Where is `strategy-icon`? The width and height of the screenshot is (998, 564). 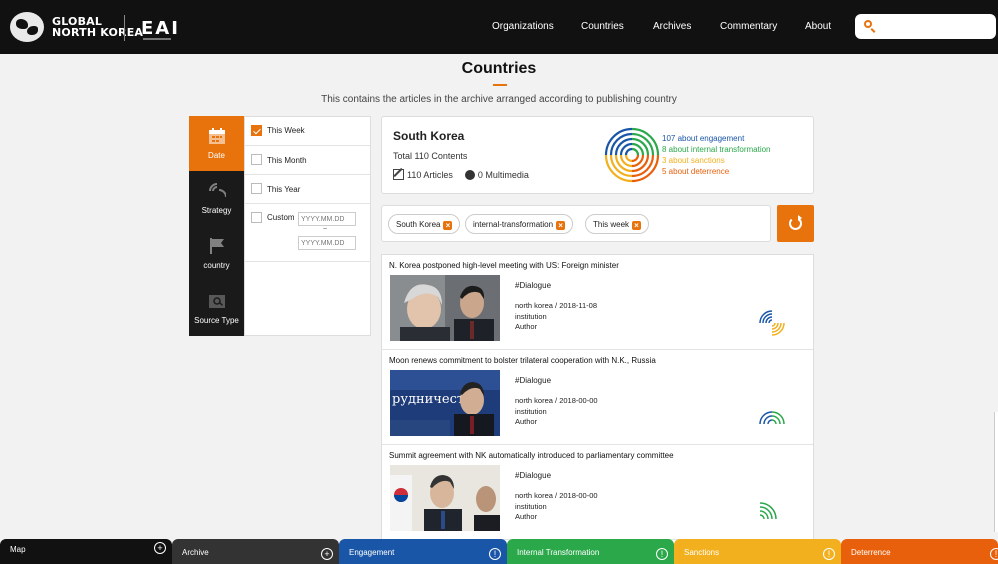 strategy-icon is located at coordinates (217, 190).